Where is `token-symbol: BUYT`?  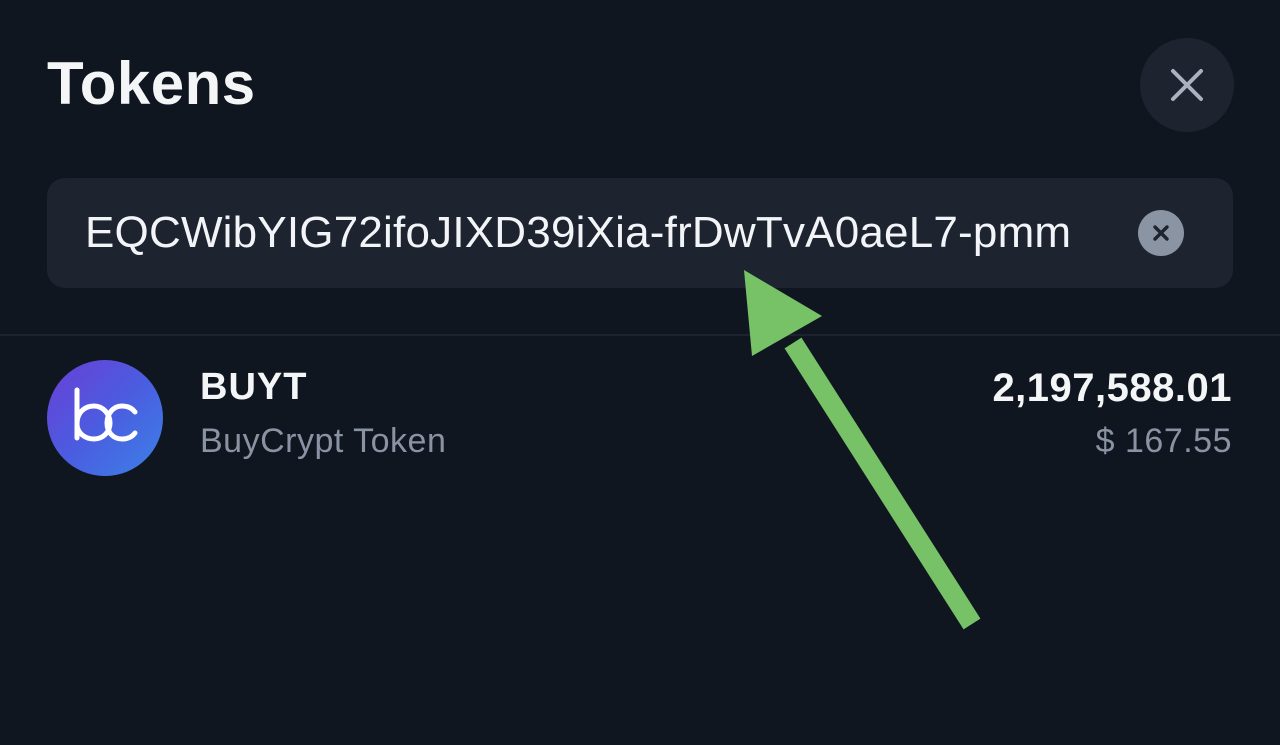
token-symbol: BUYT is located at coordinates (254, 387).